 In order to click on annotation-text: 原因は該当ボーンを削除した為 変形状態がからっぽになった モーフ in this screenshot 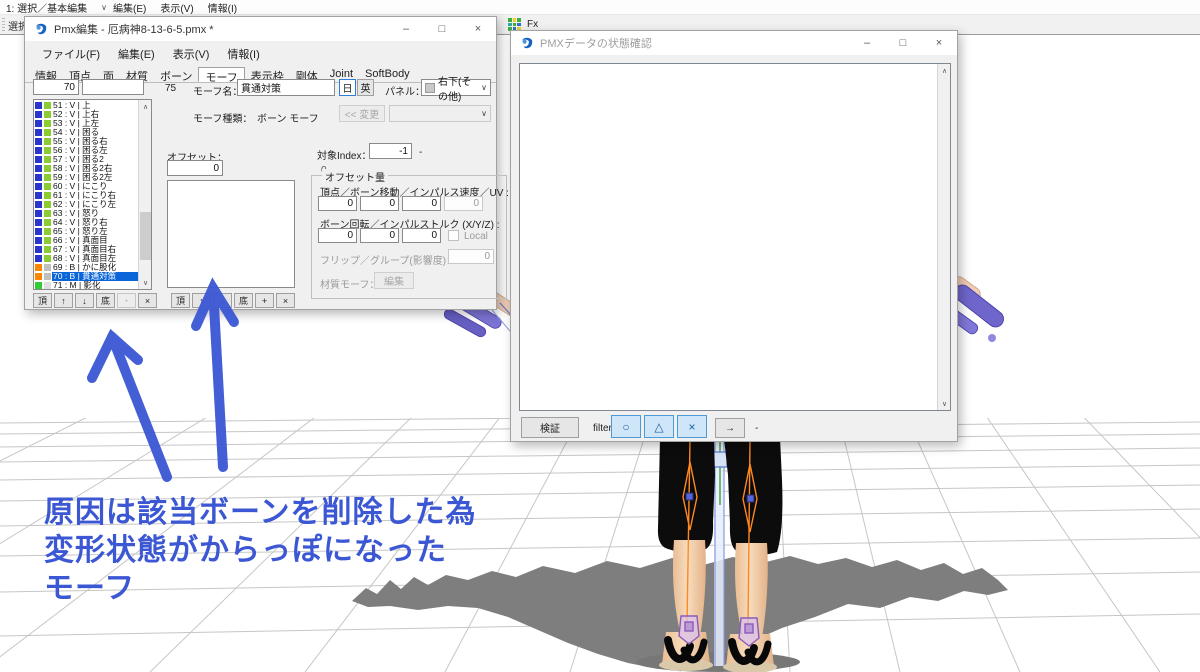, I will do `click(260, 551)`.